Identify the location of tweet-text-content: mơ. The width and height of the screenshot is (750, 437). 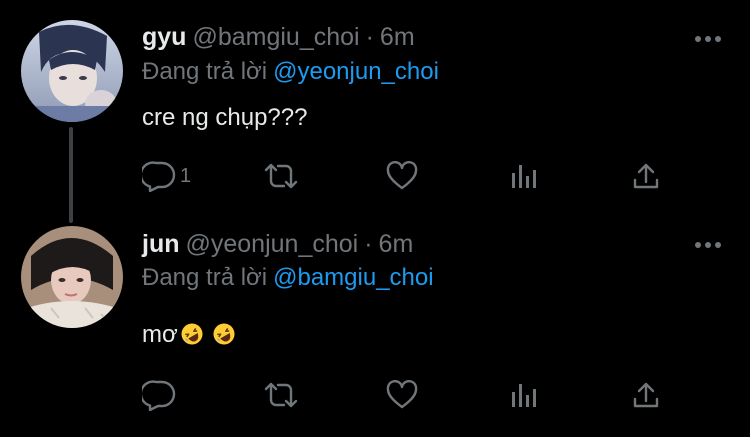
(160, 334).